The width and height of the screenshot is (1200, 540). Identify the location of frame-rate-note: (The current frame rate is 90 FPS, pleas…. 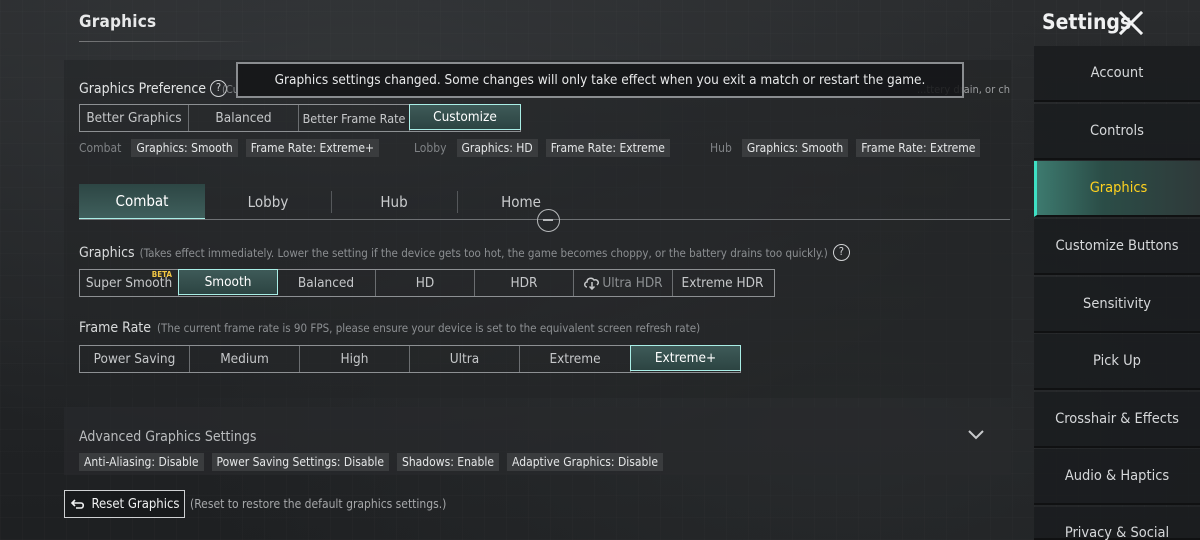
(429, 328).